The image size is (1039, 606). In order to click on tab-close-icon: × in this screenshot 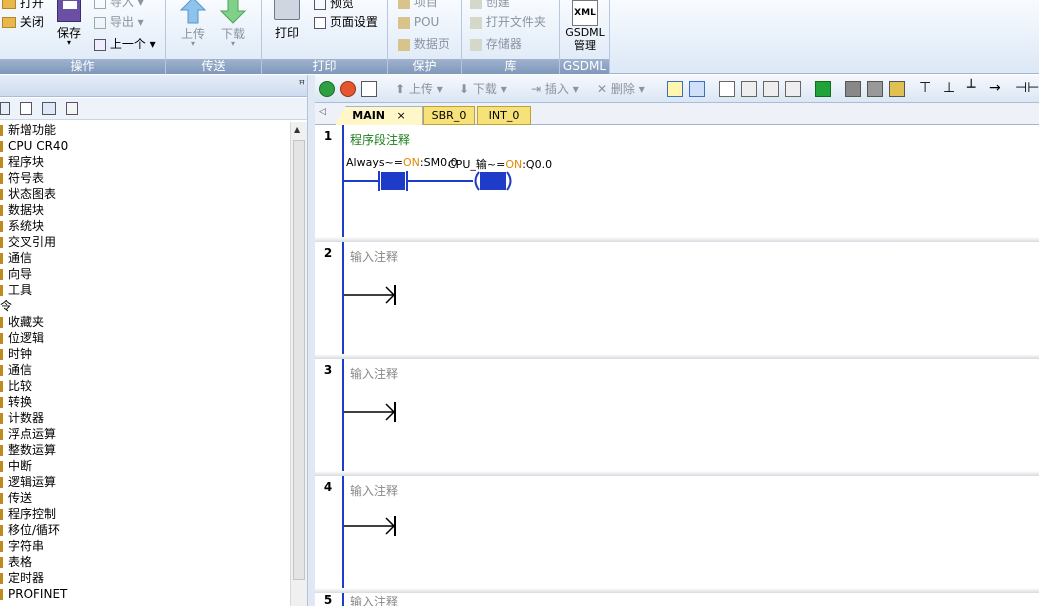, I will do `click(401, 115)`.